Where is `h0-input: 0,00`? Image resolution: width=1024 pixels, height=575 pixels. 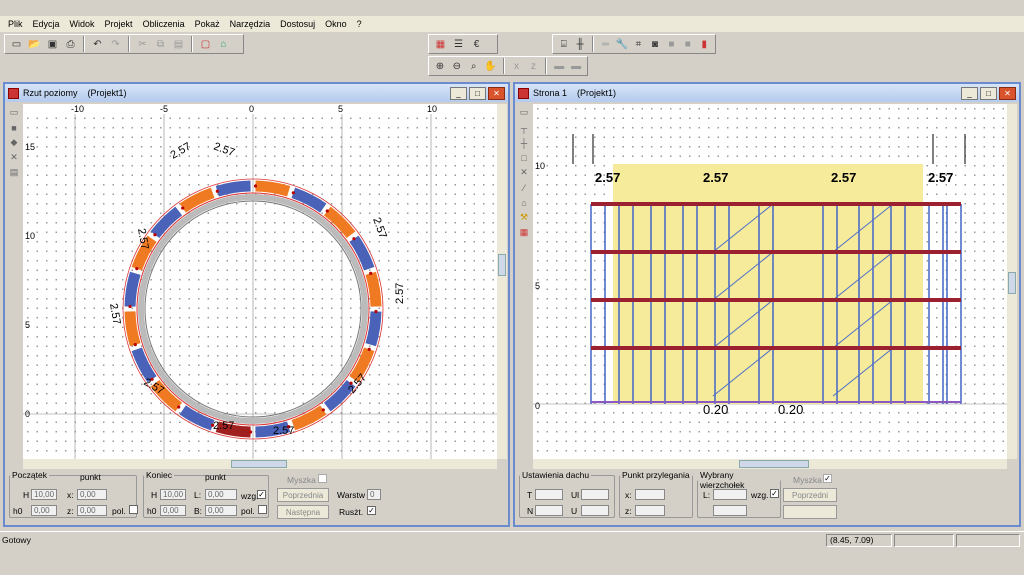 h0-input: 0,00 is located at coordinates (44, 510).